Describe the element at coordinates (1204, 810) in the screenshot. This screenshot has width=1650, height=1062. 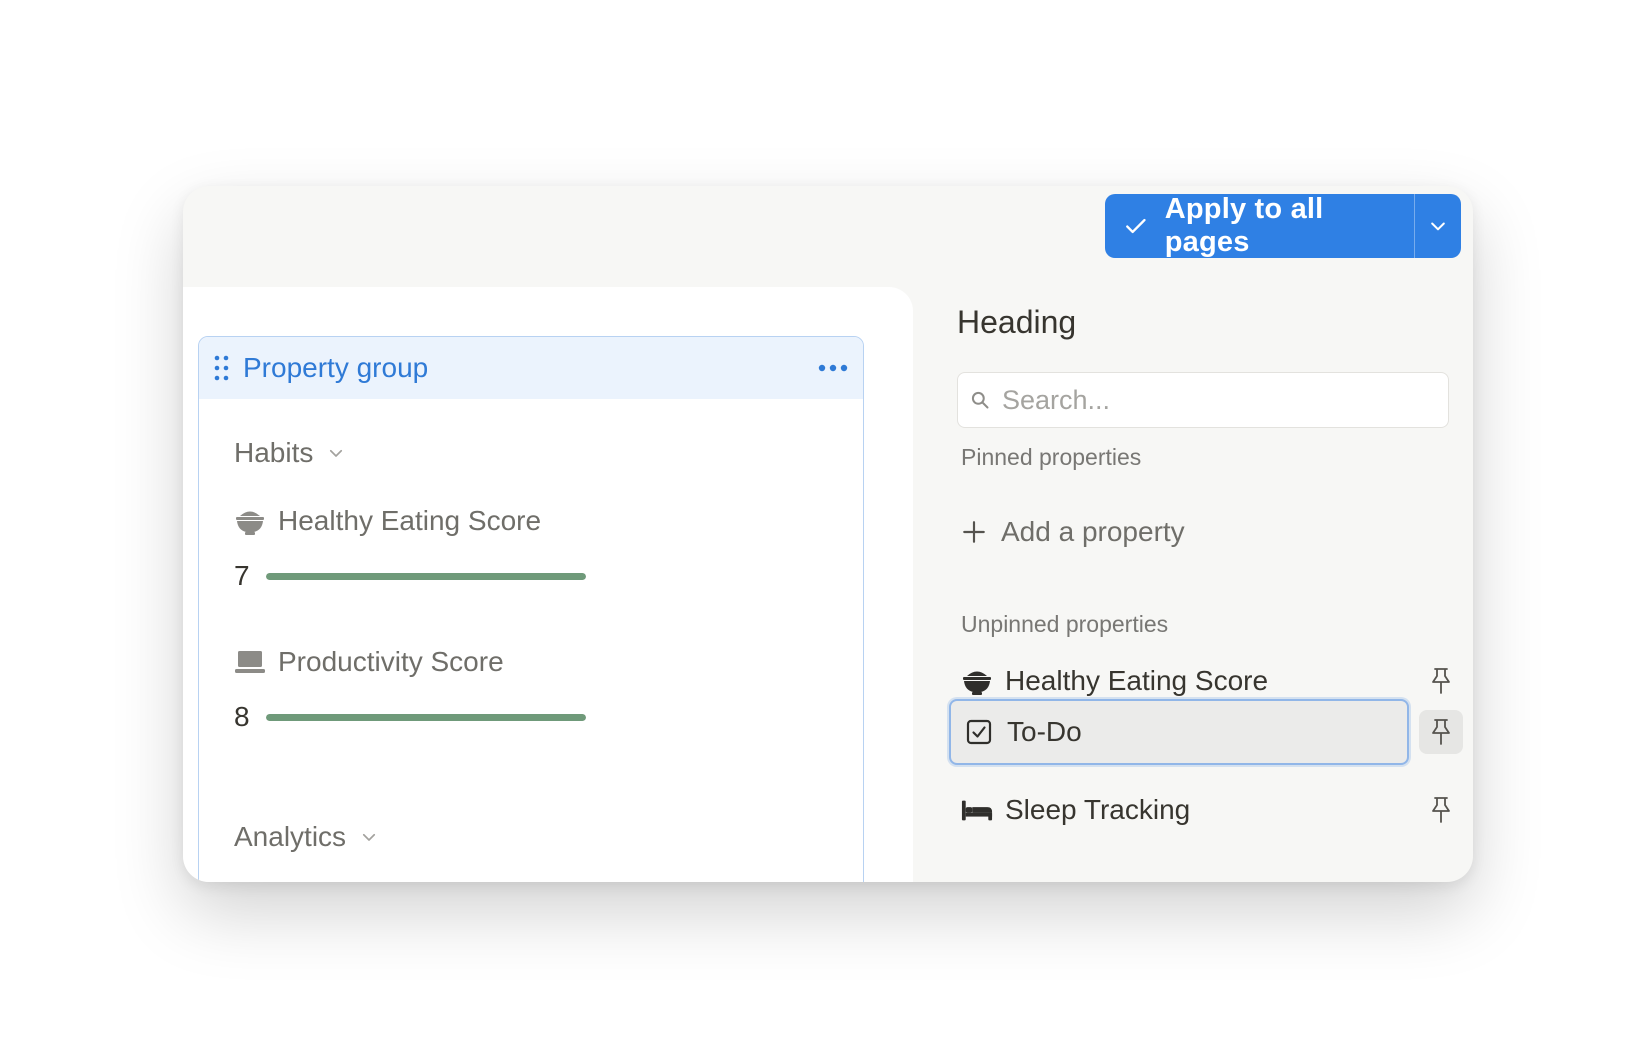
I see `unpinned-item-sleep-tracking: Sleep Tracking` at that location.